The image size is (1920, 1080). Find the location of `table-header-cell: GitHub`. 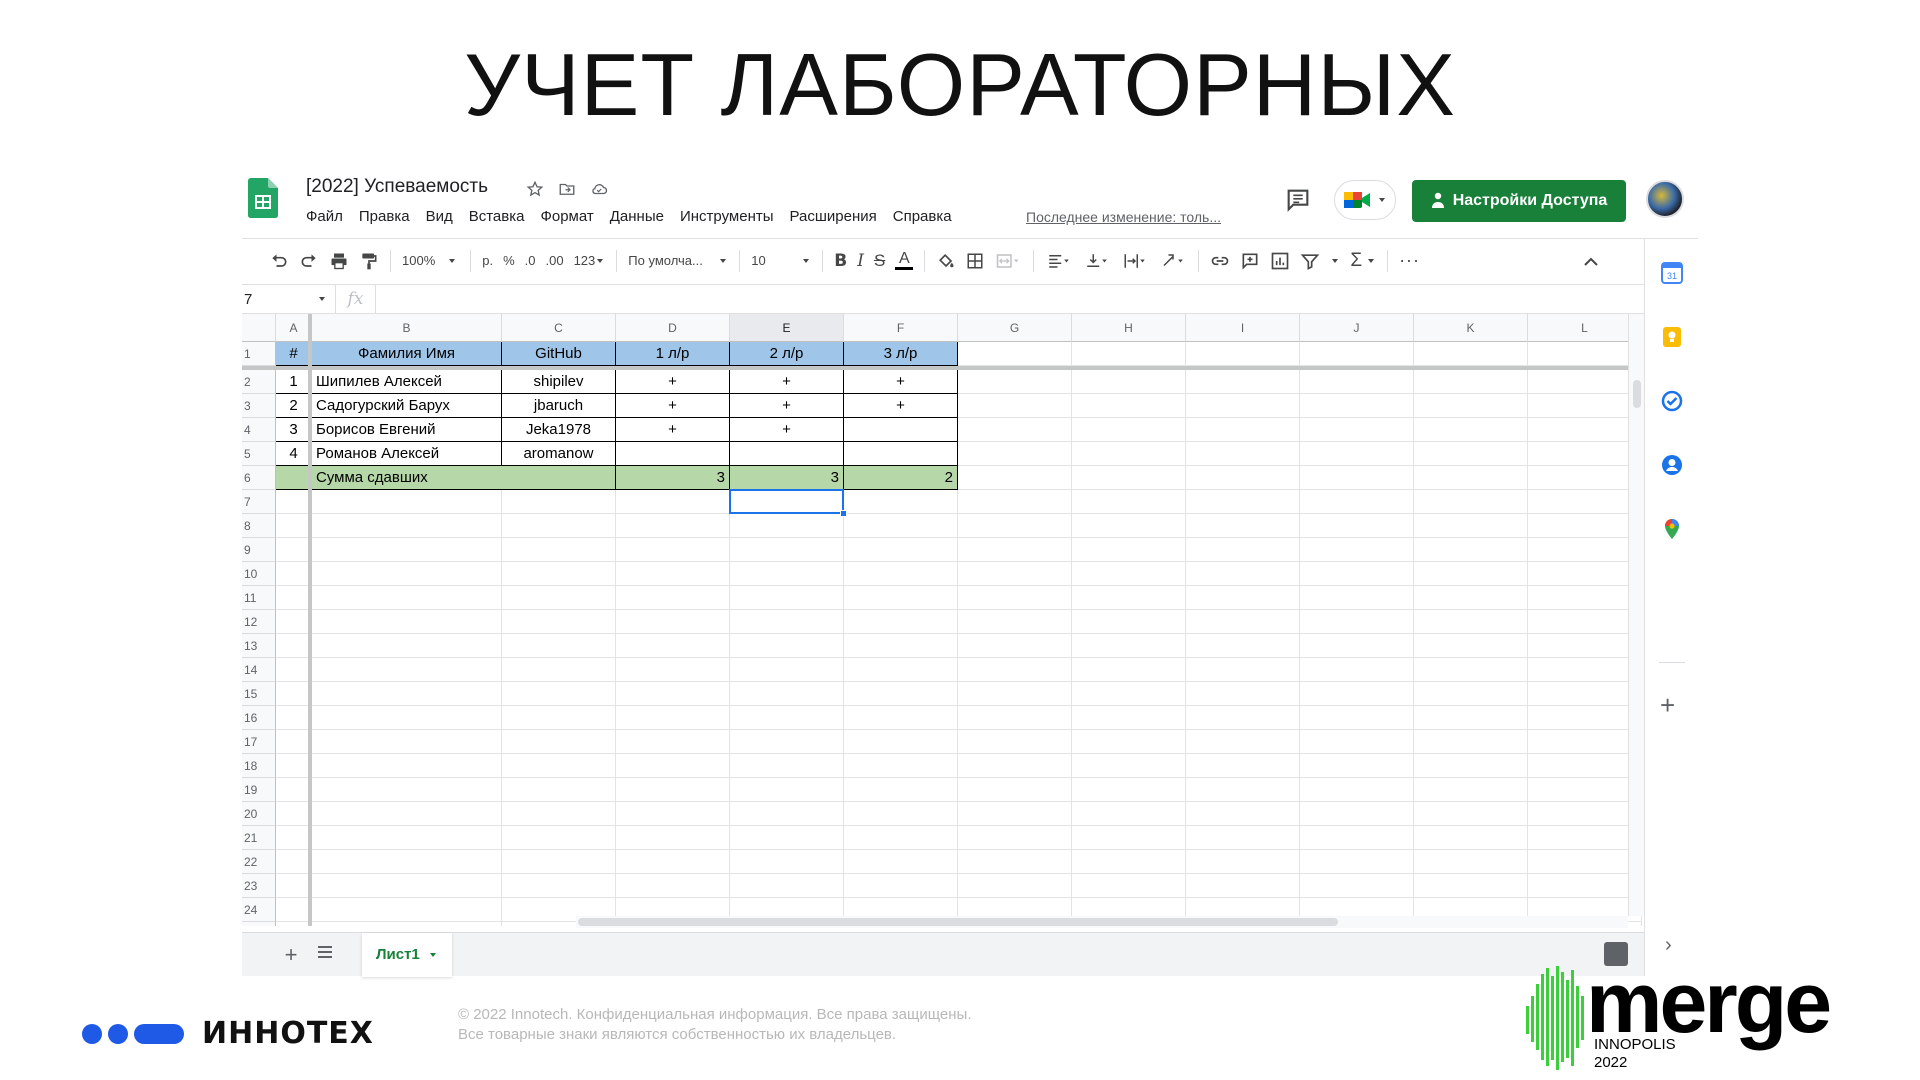

table-header-cell: GitHub is located at coordinates (559, 354).